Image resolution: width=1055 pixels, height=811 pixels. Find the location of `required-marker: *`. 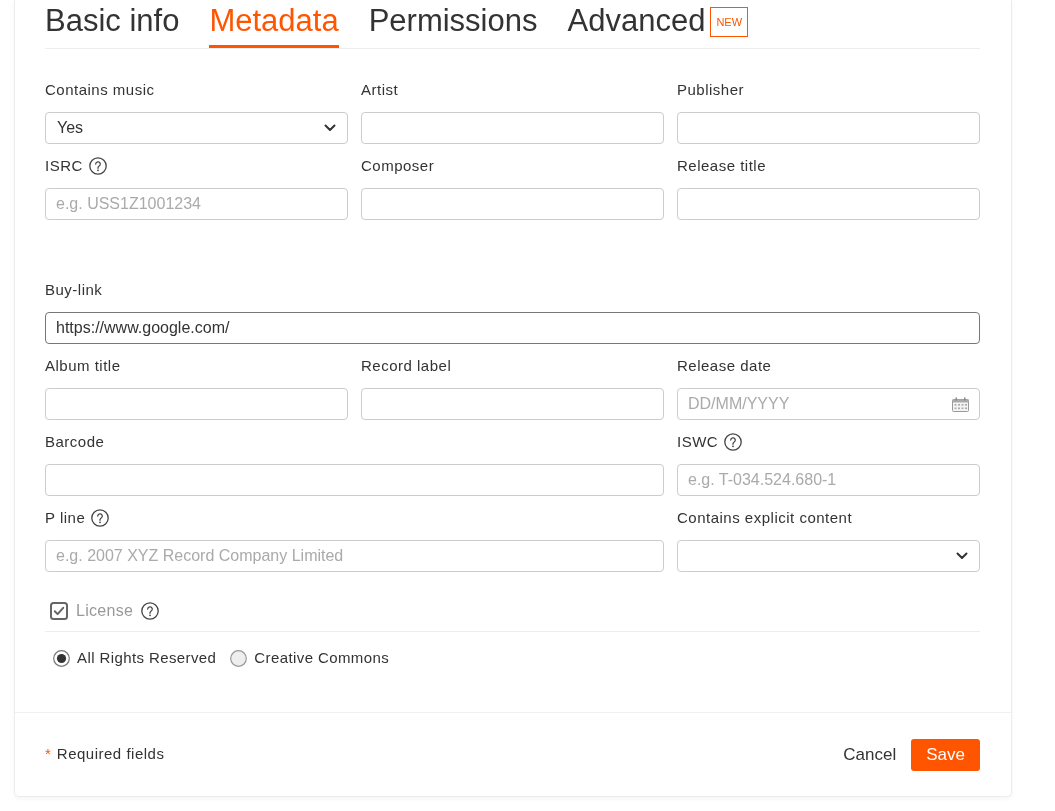

required-marker: * is located at coordinates (48, 754).